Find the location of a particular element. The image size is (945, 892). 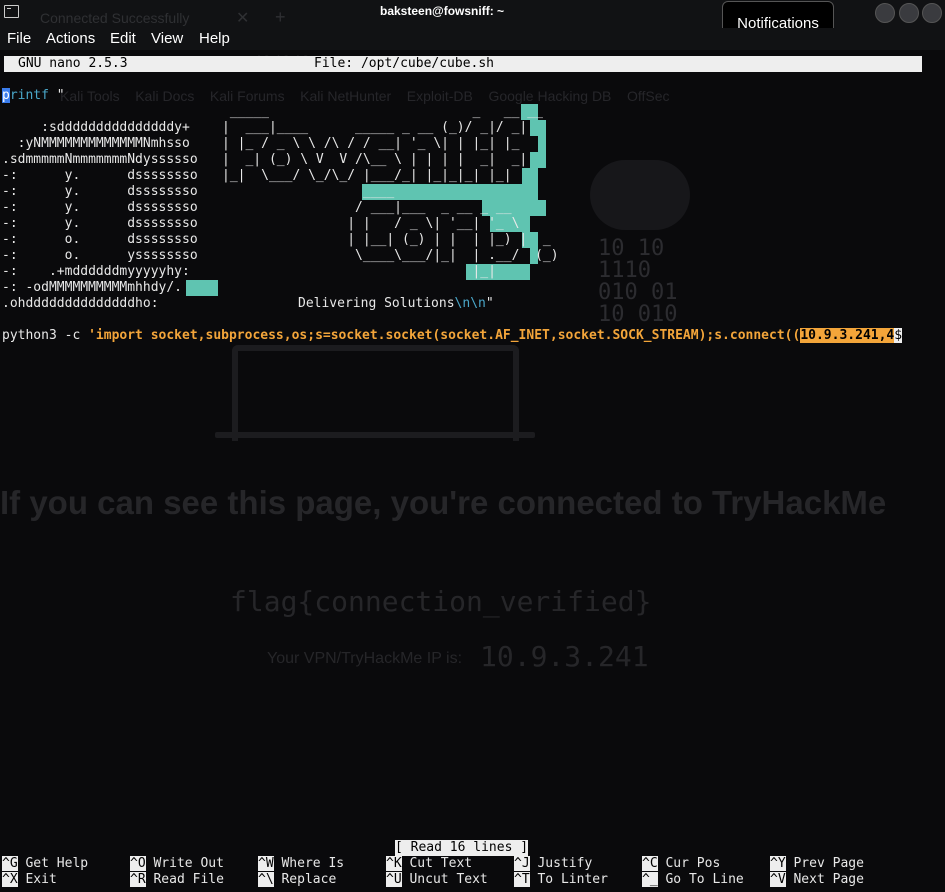

printf-quote: " is located at coordinates (56, 95).